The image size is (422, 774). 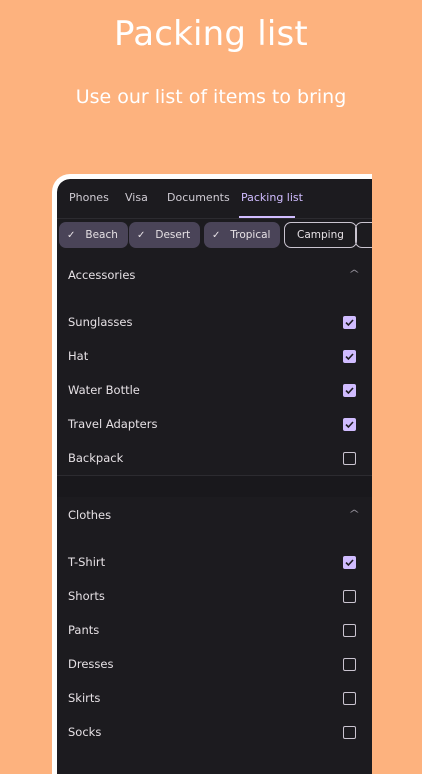 I want to click on chip-tropical: ✓ Tropical, so click(x=242, y=235).